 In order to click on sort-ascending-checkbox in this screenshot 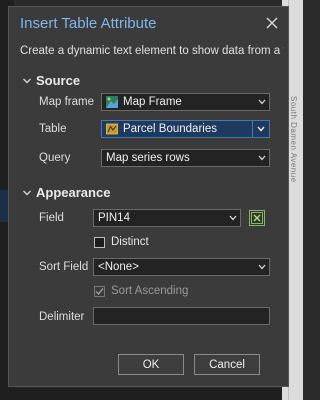, I will do `click(99, 291)`.